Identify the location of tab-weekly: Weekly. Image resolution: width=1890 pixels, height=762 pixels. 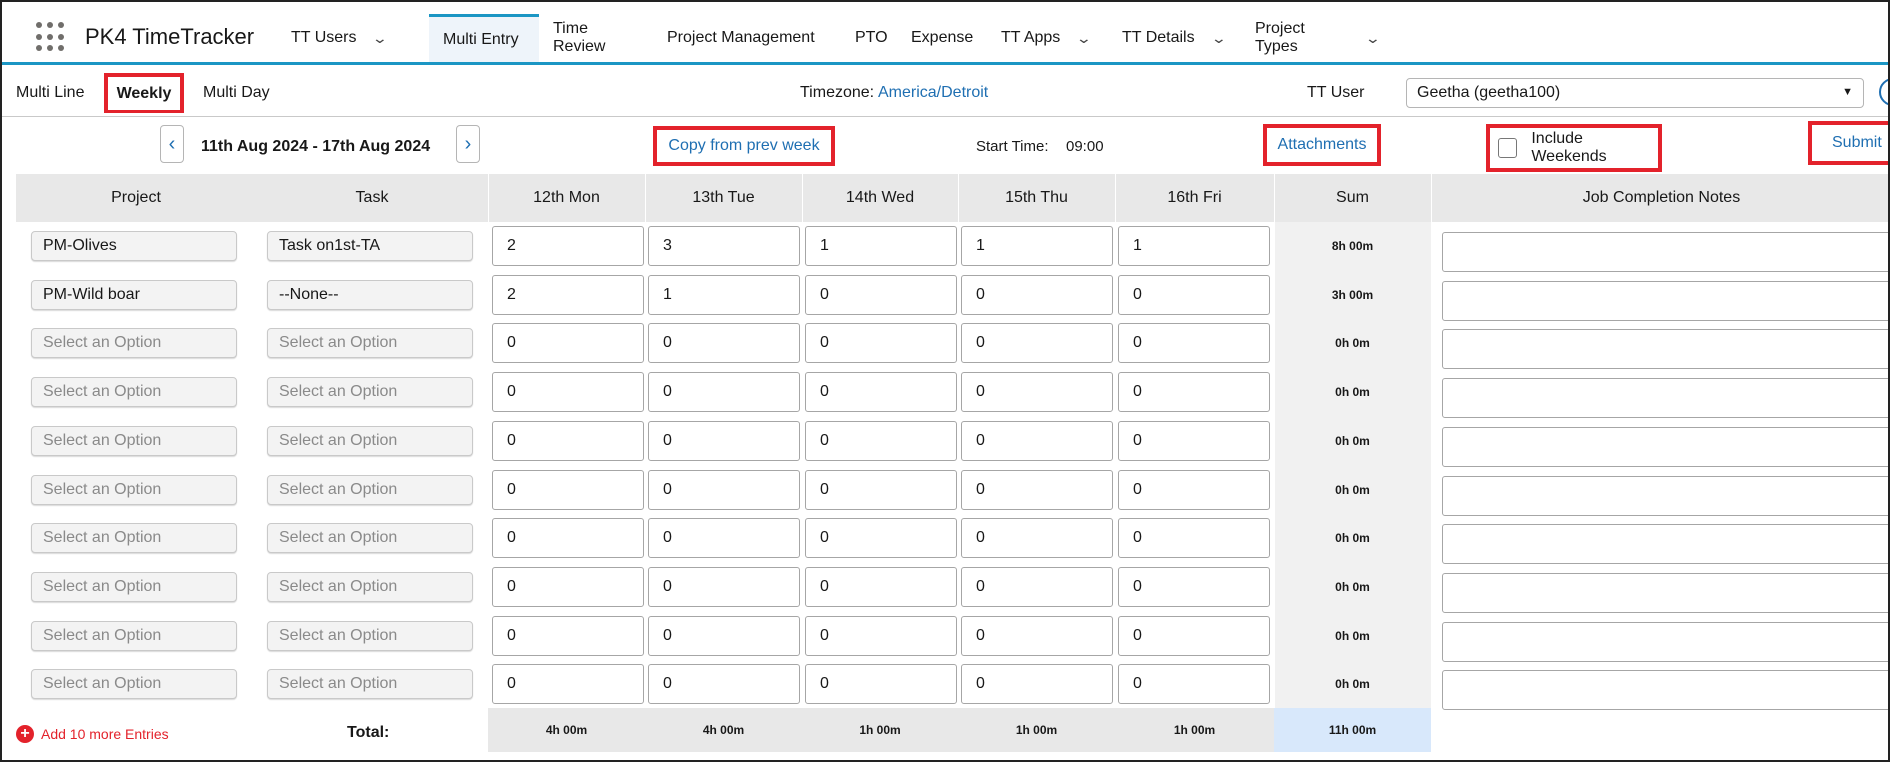
(144, 93).